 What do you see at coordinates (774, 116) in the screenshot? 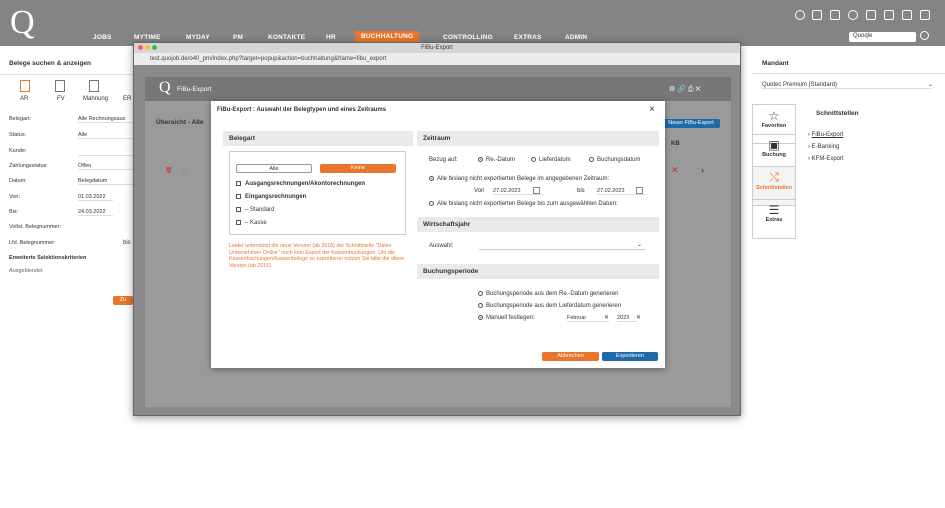
I see `star-icon: ☆` at bounding box center [774, 116].